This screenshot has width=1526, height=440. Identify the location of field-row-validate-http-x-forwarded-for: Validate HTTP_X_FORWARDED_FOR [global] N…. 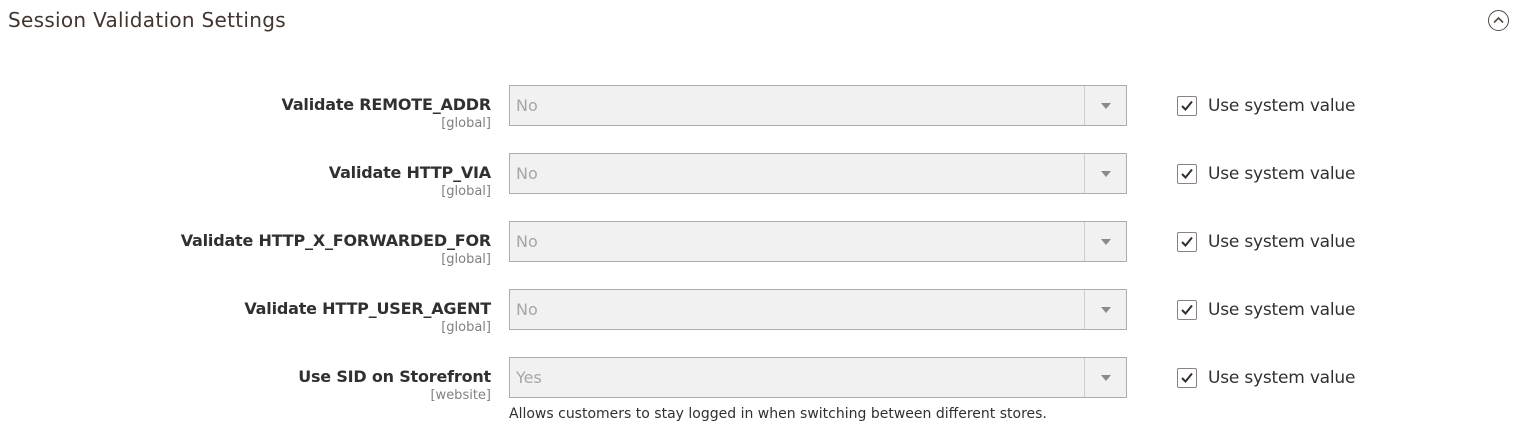
(763, 251).